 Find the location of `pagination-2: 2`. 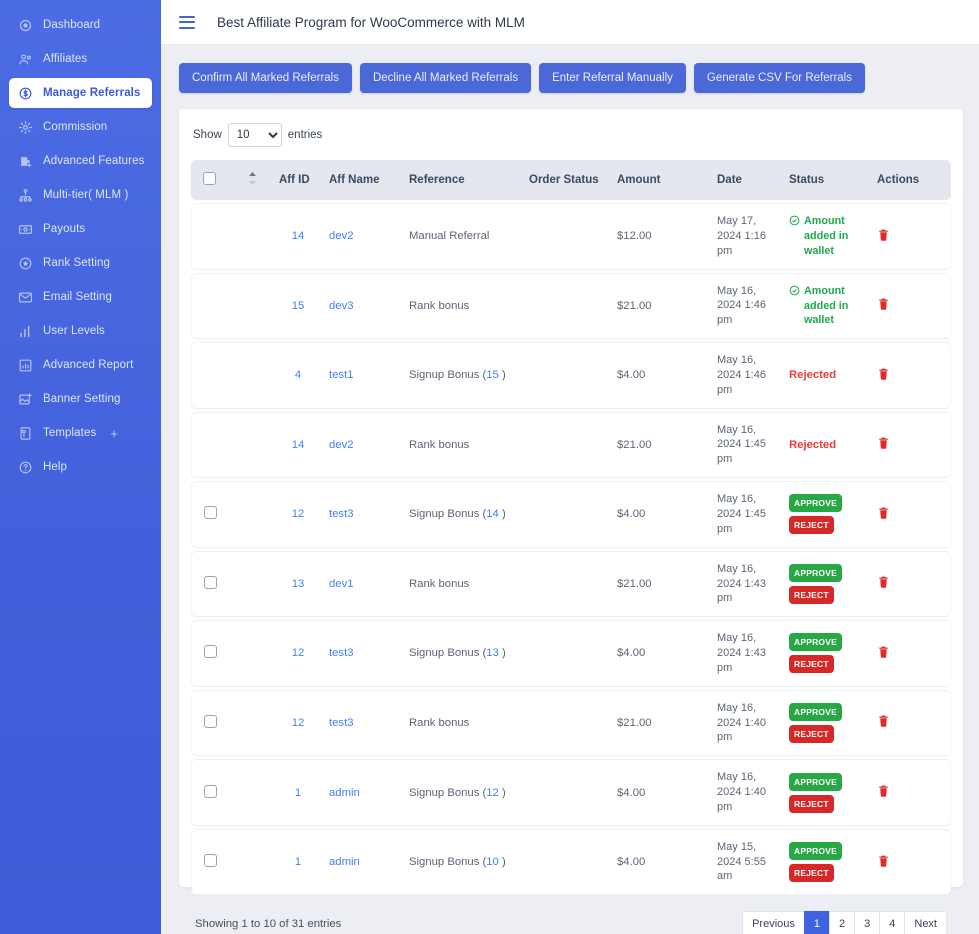

pagination-2: 2 is located at coordinates (842, 922).